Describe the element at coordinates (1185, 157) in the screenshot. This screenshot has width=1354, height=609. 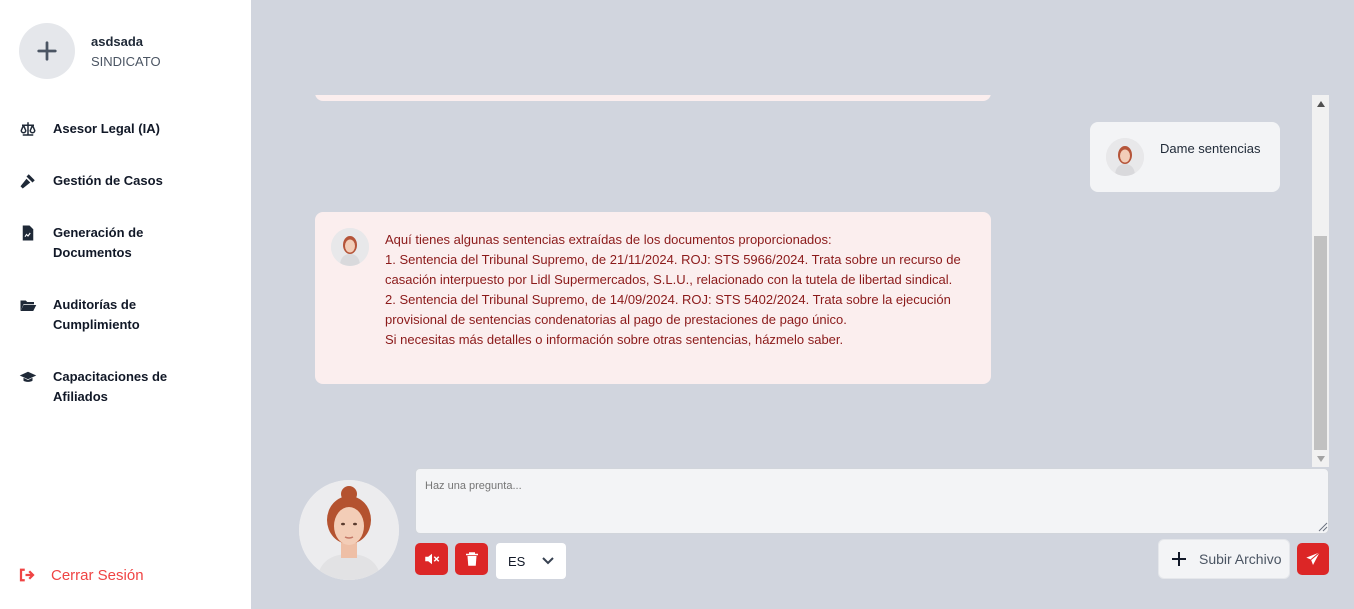
I see `user-message-bubble: Dame sentencias` at that location.